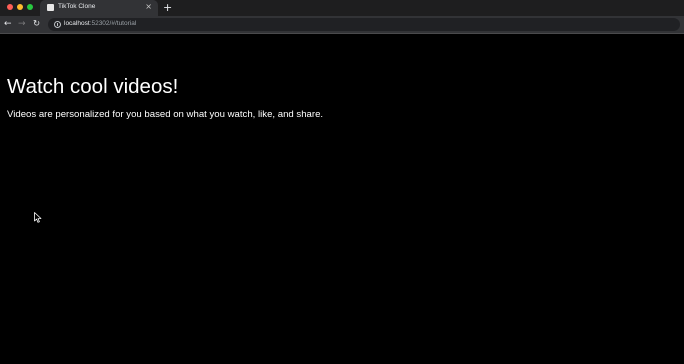 This screenshot has height=364, width=684. What do you see at coordinates (99, 8) in the screenshot?
I see `tab-tiktok-clone: TikTok Clone ×` at bounding box center [99, 8].